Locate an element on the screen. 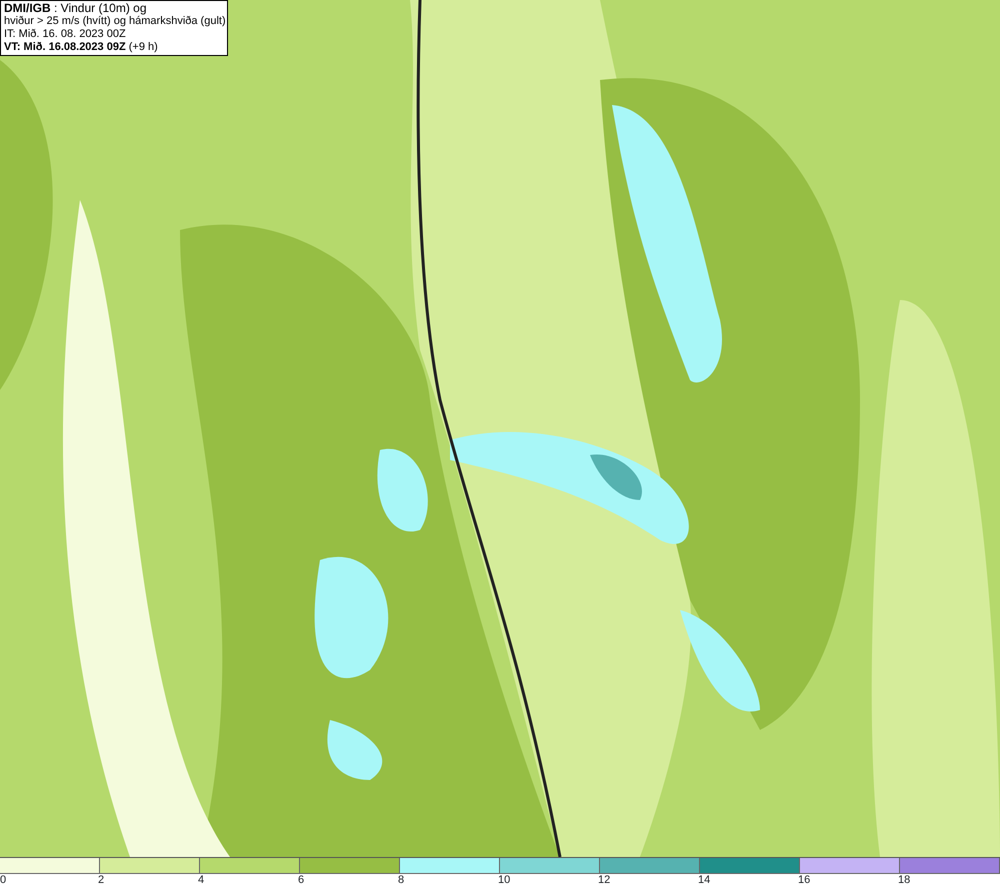  title-line: VT: Mið. 16.08.2023 09Z (+9 h) is located at coordinates (81, 47).